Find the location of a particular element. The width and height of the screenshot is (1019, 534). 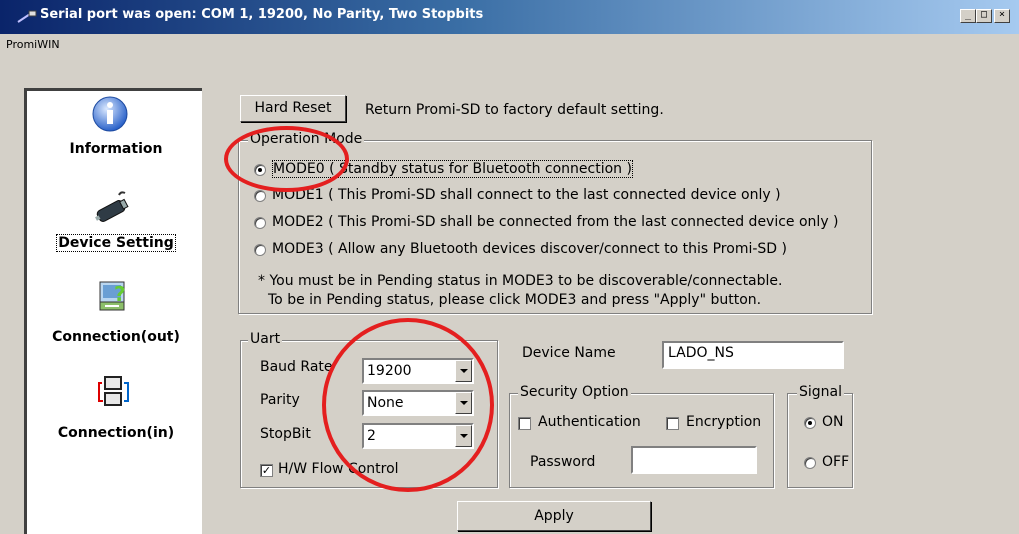

flow-control-checkbox: ✓ is located at coordinates (266, 470).